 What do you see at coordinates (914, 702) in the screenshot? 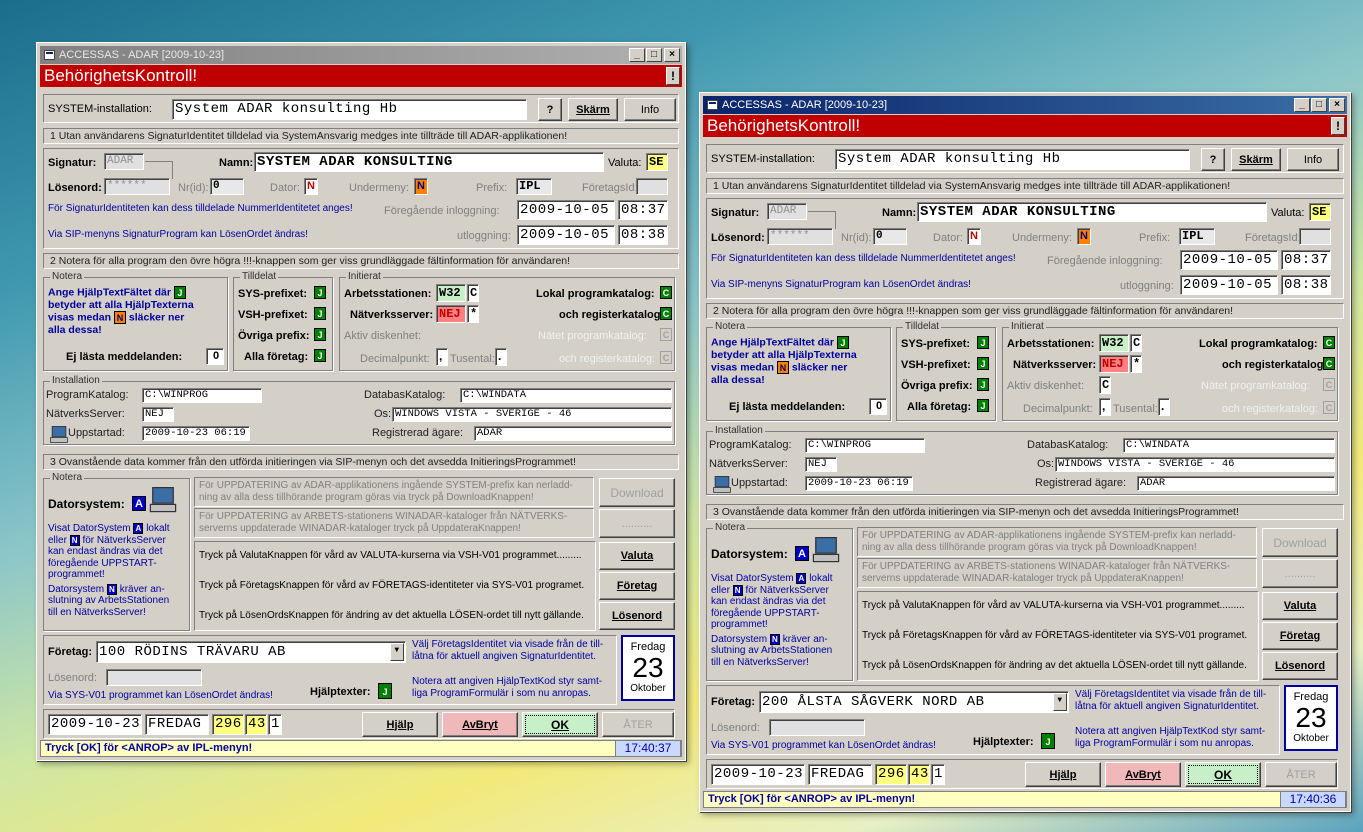
I see `foretag-select: 200 ÅLSTA SÅGVERK NORD AB ▼` at bounding box center [914, 702].